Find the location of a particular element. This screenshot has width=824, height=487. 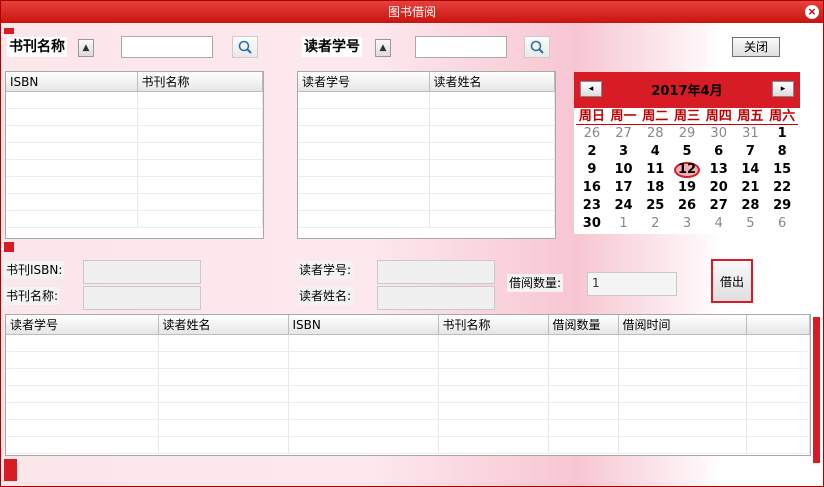

calendar-day: 9 is located at coordinates (592, 170).